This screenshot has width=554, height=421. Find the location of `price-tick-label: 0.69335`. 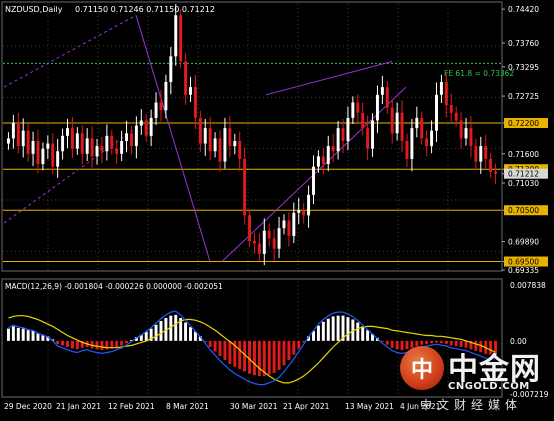

price-tick-label: 0.69335 is located at coordinates (523, 270).